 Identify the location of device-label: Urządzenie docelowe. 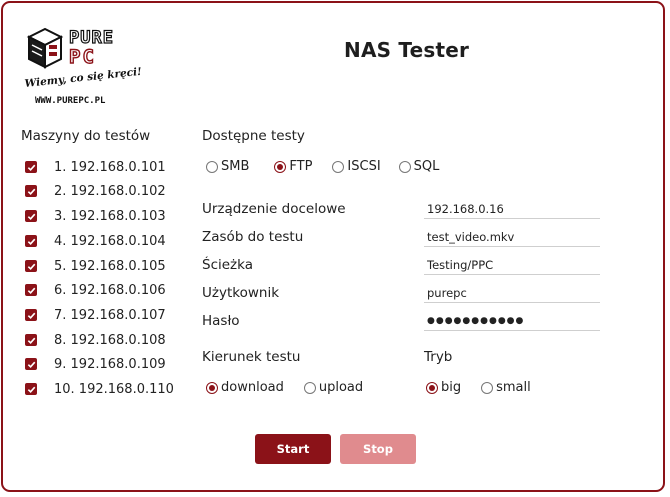
(274, 209).